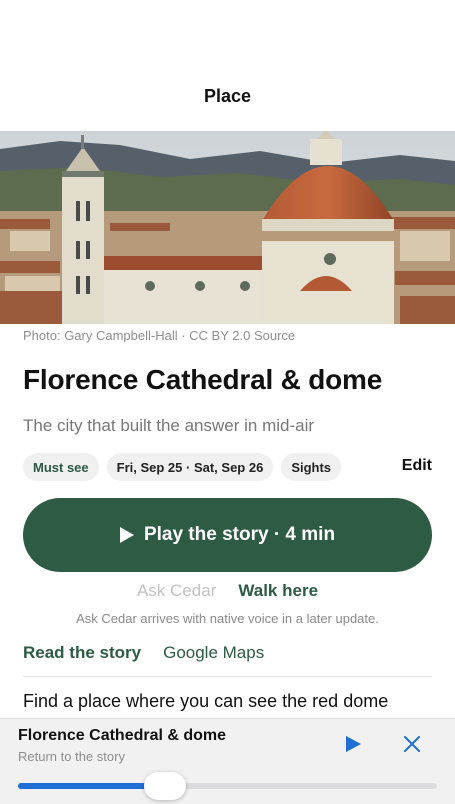 The image size is (455, 804). What do you see at coordinates (143, 653) in the screenshot?
I see `story-links: Read the story Google Maps` at bounding box center [143, 653].